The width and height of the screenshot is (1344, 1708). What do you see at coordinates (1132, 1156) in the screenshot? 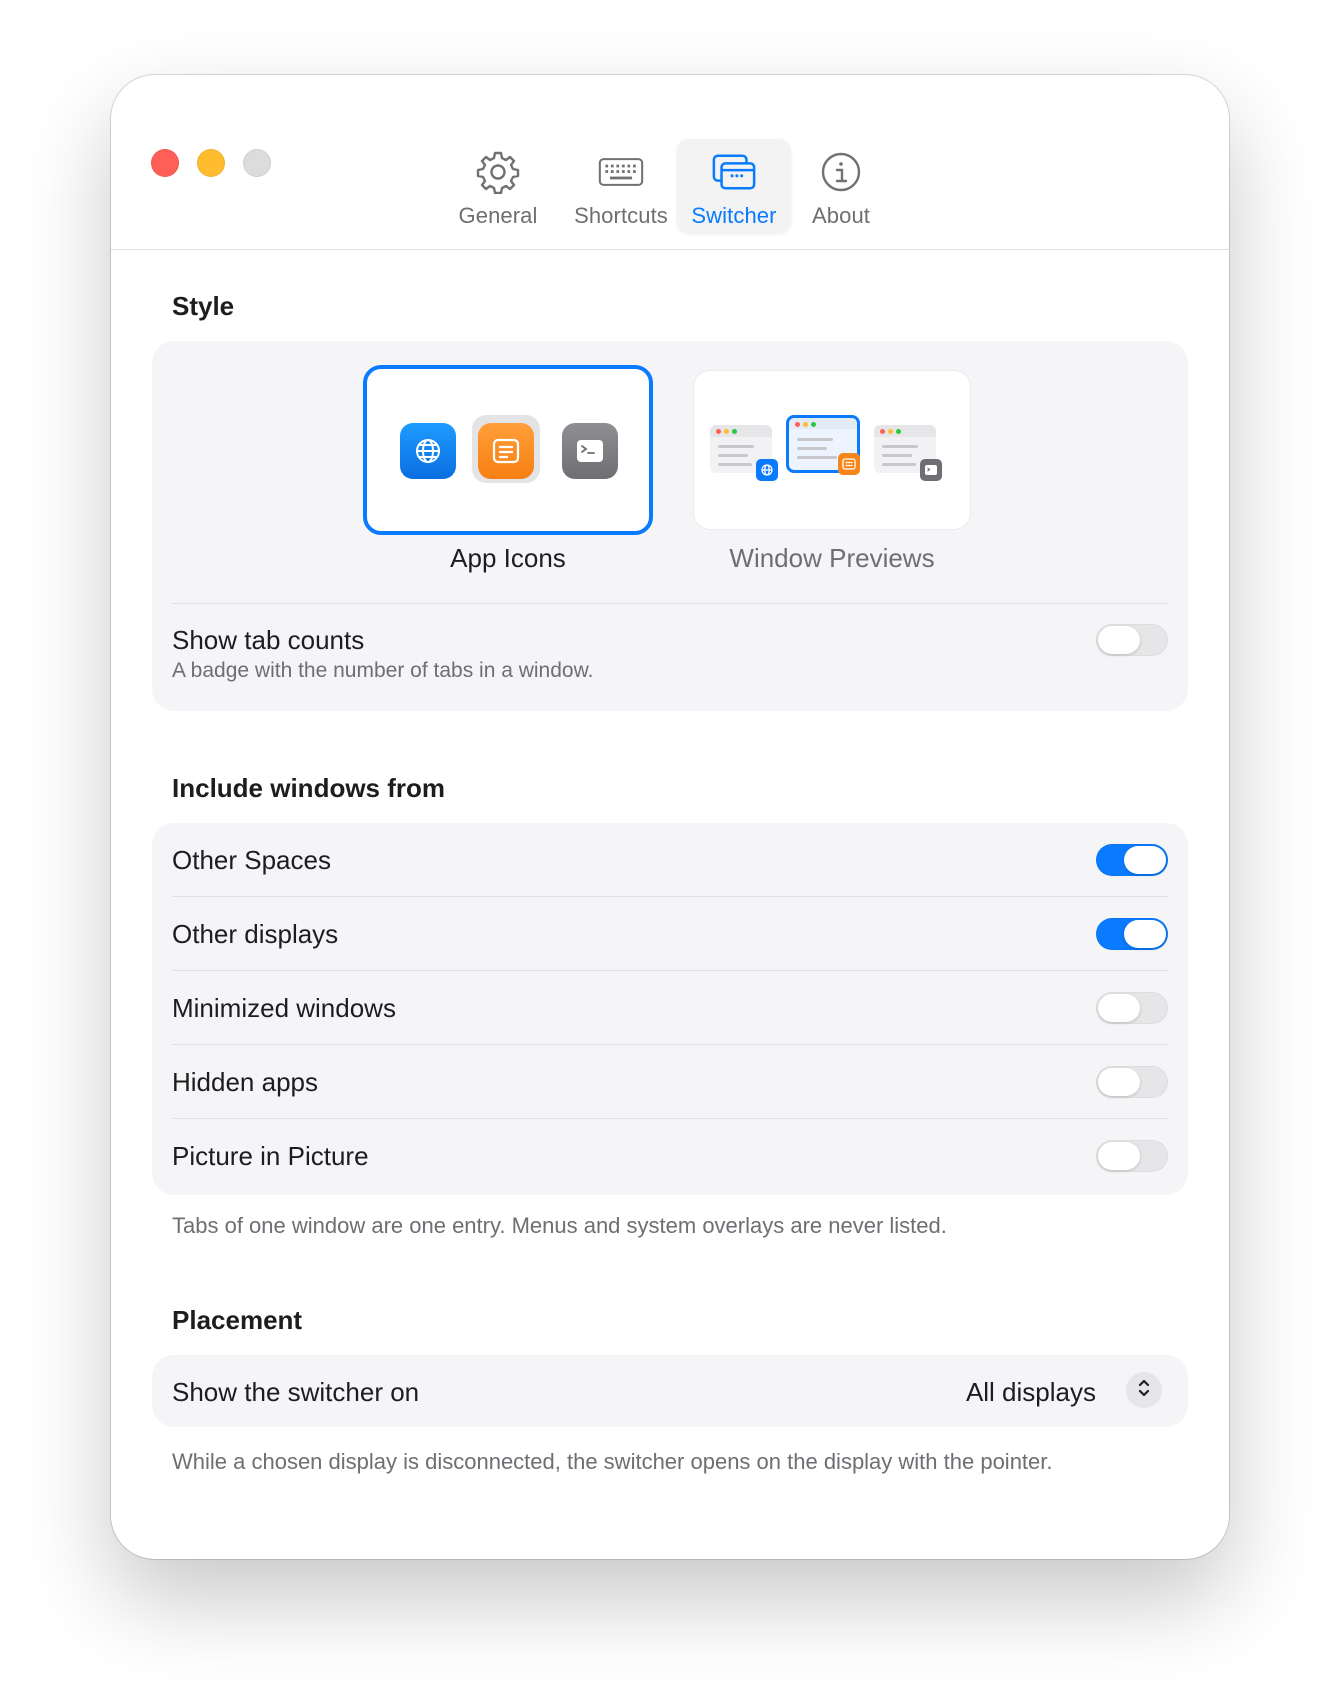
I see `toggle-picture-in-picture` at bounding box center [1132, 1156].